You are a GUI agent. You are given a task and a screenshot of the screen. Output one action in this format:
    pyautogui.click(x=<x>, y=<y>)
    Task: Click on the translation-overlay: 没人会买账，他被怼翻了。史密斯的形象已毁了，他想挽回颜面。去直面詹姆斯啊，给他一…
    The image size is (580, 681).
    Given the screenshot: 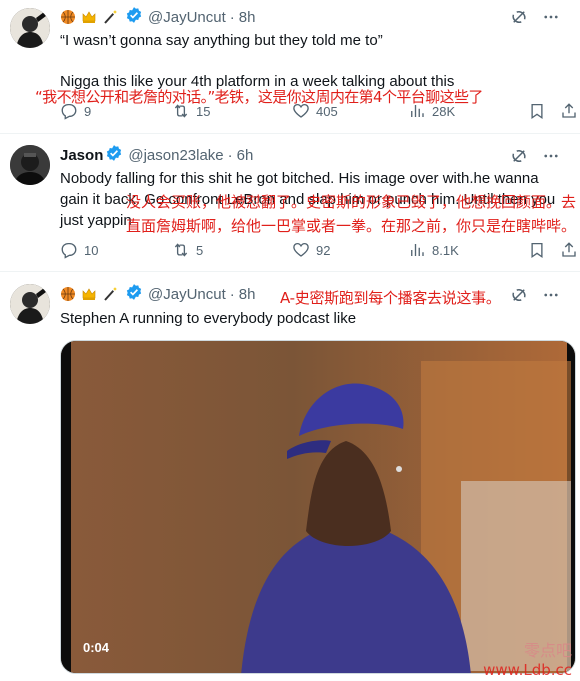 What is the action you would take?
    pyautogui.click(x=351, y=214)
    